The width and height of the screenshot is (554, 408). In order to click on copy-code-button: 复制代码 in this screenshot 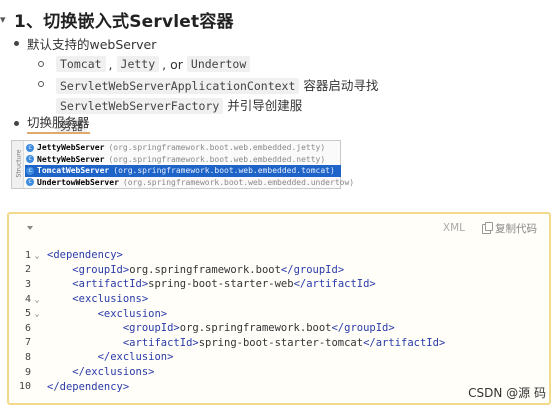, I will do `click(509, 228)`.